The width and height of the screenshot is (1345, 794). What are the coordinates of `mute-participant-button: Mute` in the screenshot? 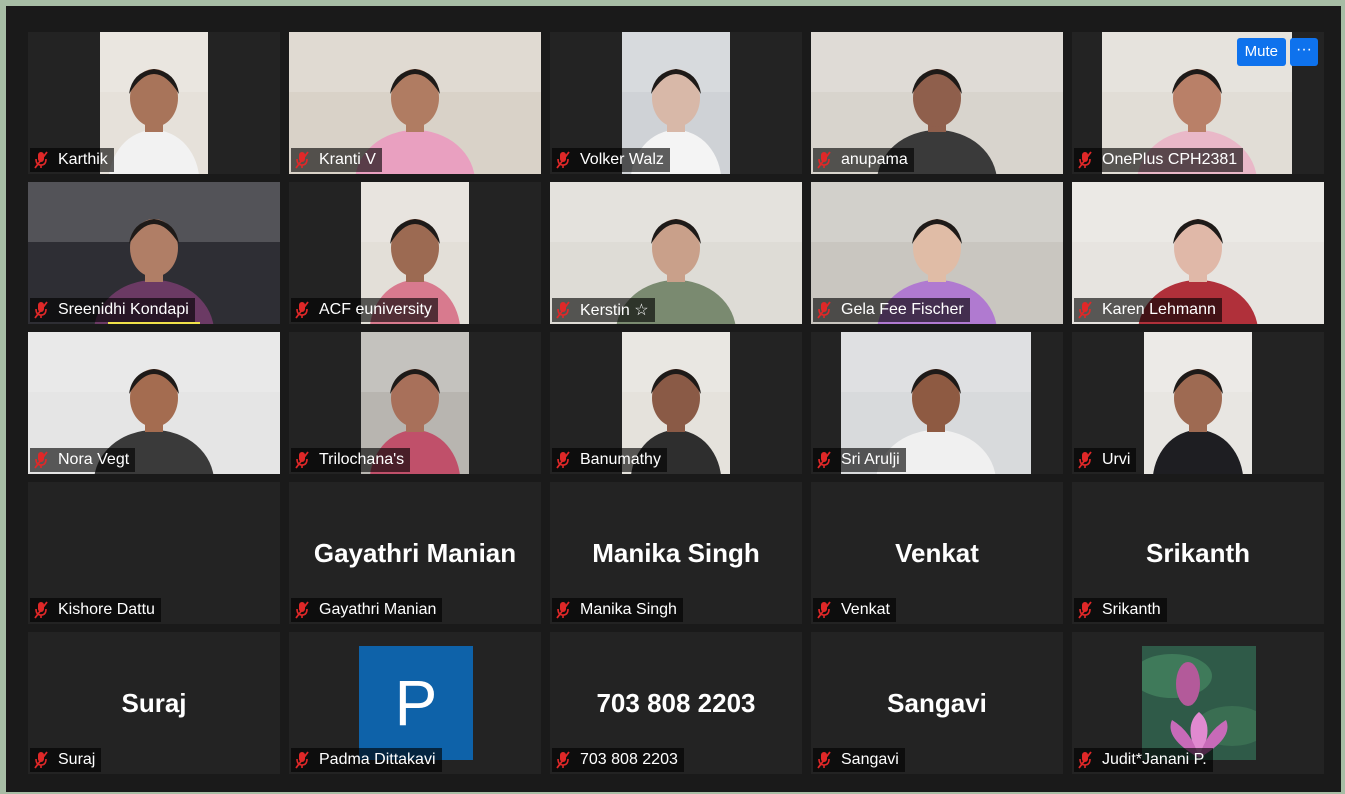 It's located at (1261, 52).